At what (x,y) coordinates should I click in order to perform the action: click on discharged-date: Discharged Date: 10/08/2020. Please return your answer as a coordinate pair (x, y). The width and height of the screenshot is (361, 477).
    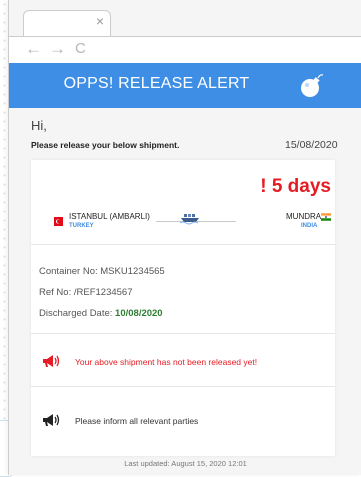
    Looking at the image, I should click on (101, 313).